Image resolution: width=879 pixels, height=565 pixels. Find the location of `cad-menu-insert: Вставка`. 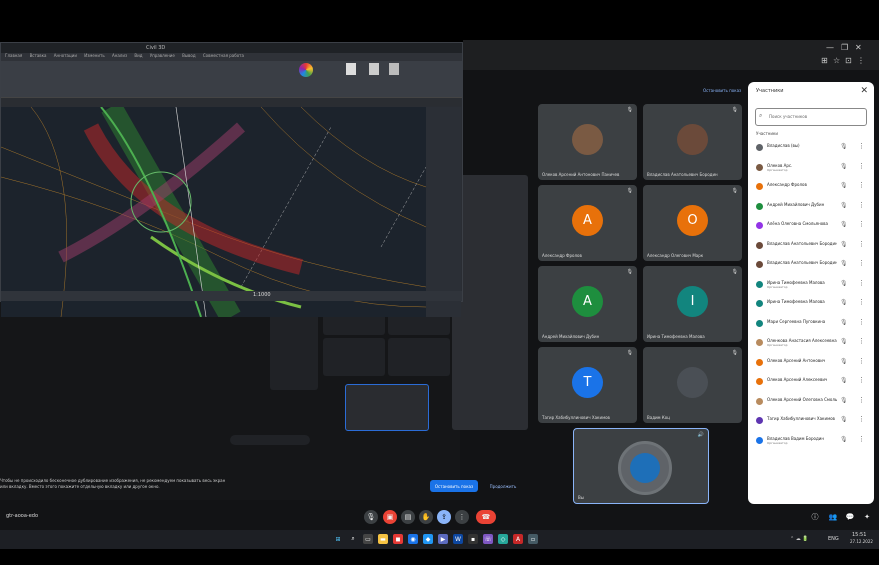

cad-menu-insert: Вставка is located at coordinates (38, 55).